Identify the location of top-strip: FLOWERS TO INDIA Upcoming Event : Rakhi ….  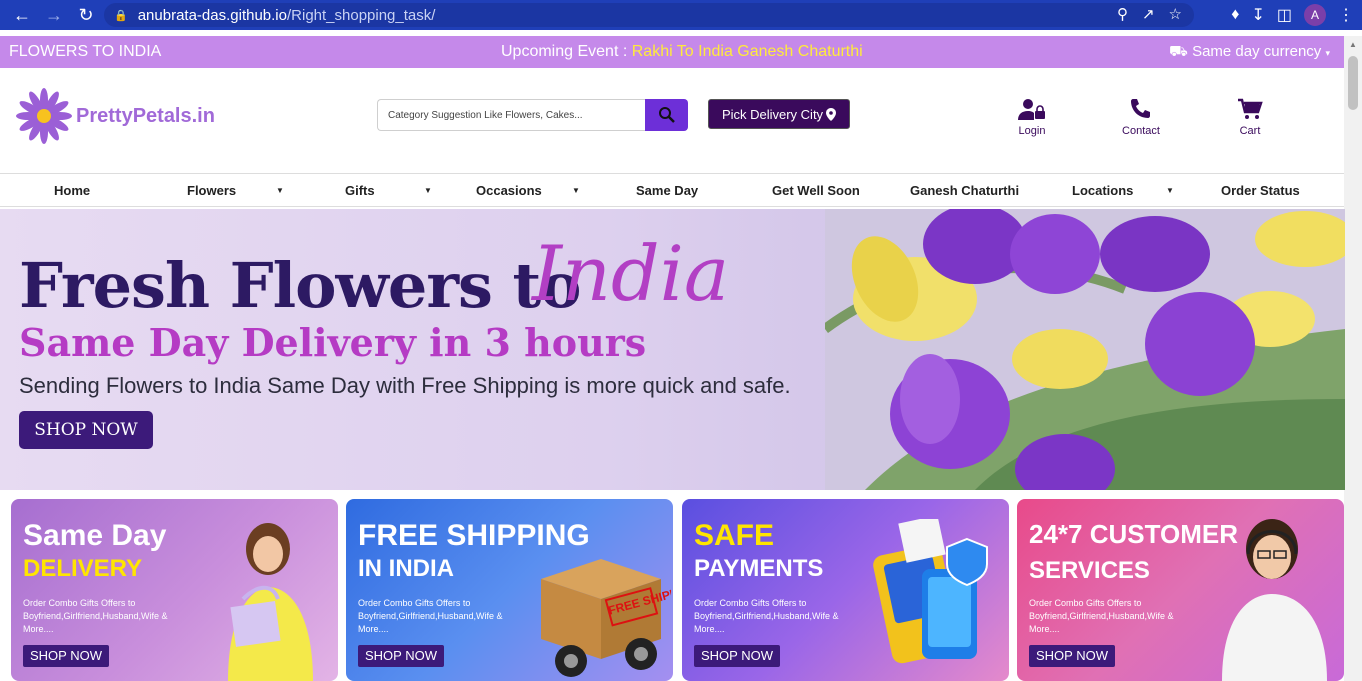
(672, 52).